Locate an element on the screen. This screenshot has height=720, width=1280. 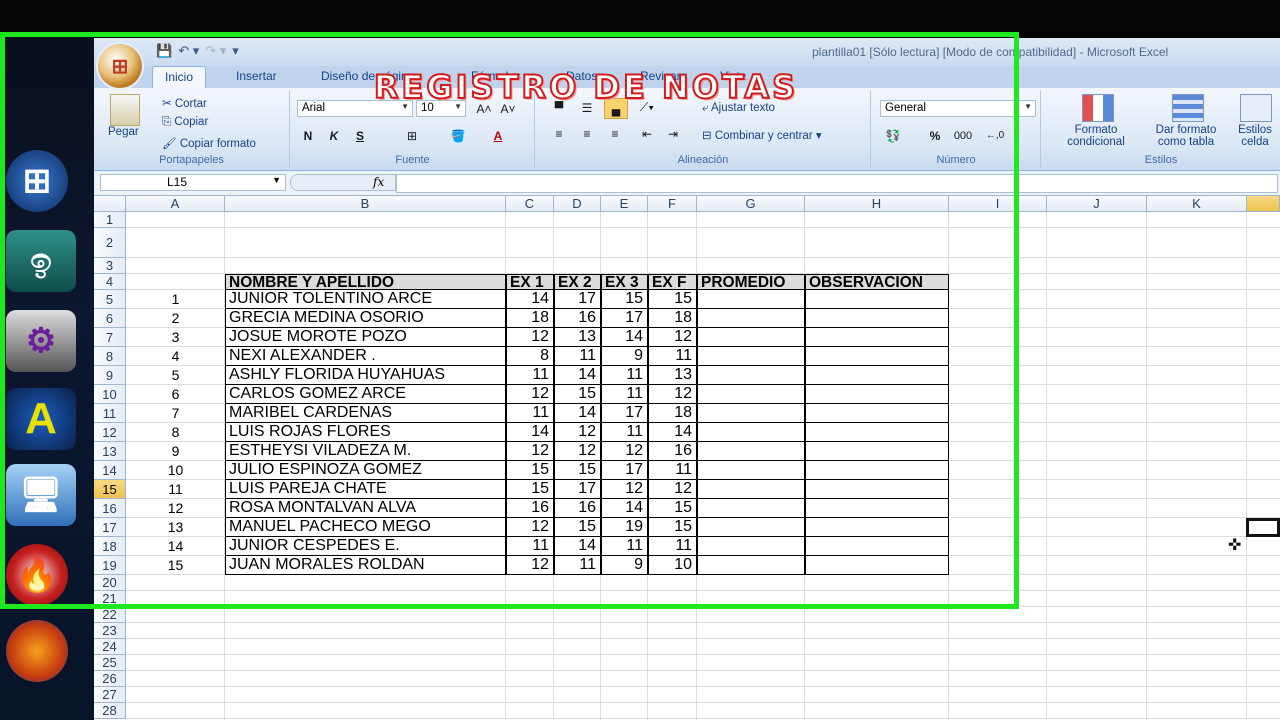
office-button: ⊞ is located at coordinates (120, 66).